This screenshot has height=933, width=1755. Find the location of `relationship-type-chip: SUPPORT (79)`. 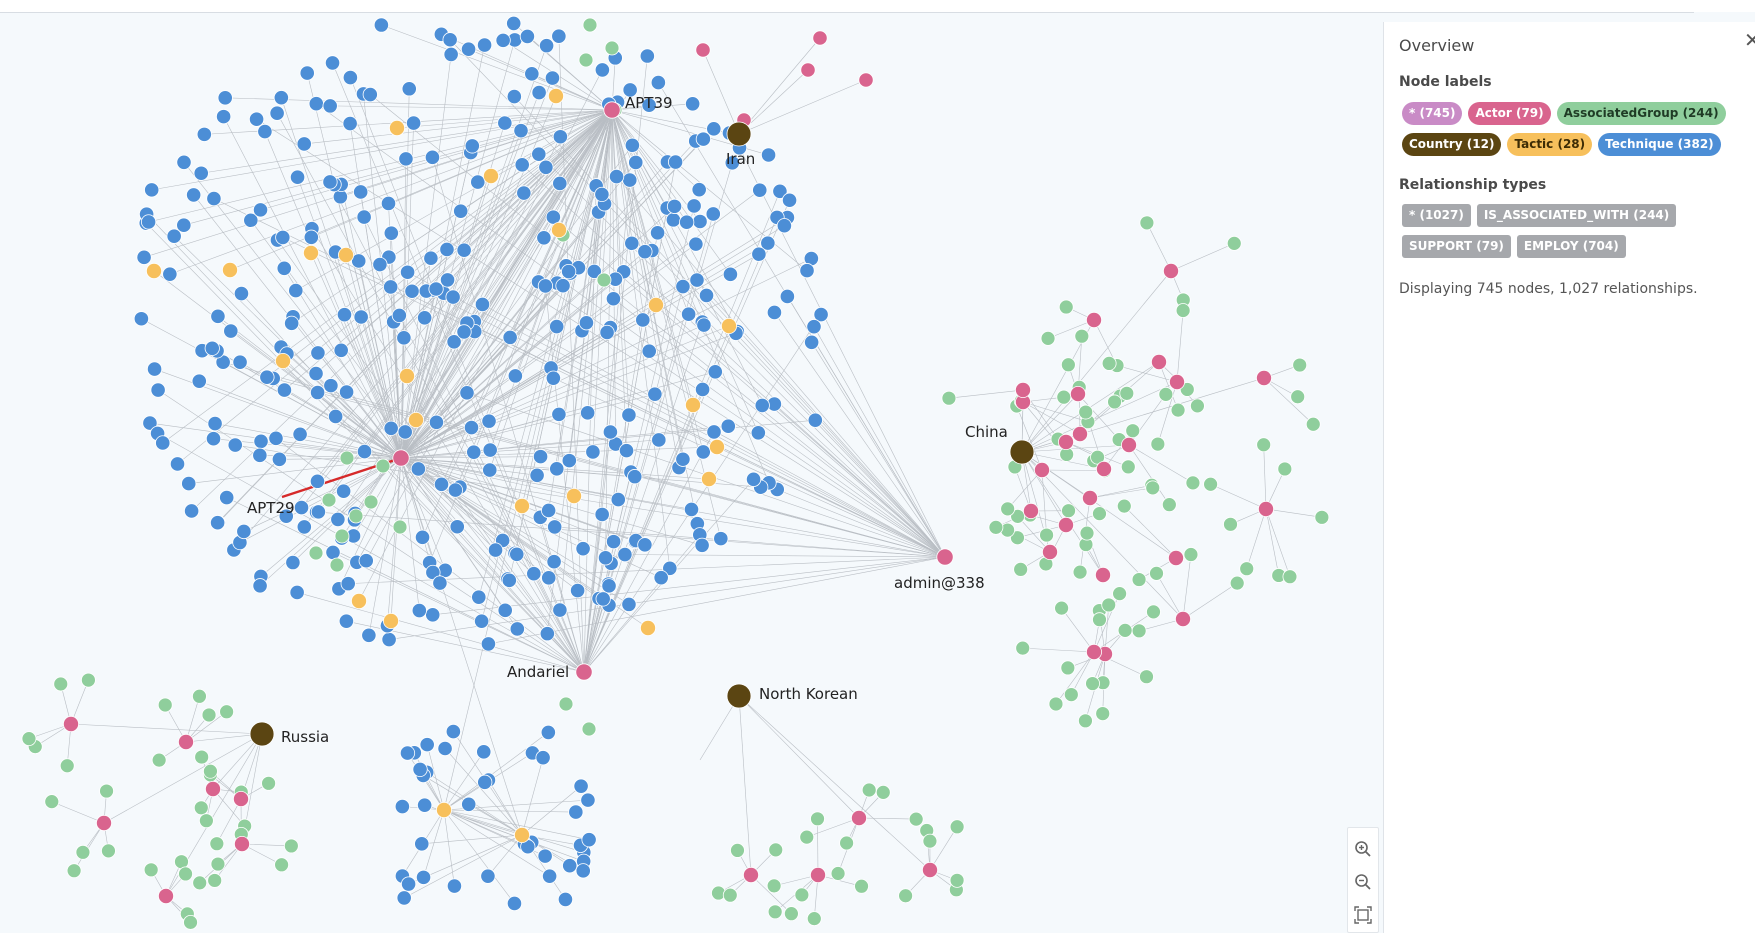

relationship-type-chip: SUPPORT (79) is located at coordinates (1456, 246).